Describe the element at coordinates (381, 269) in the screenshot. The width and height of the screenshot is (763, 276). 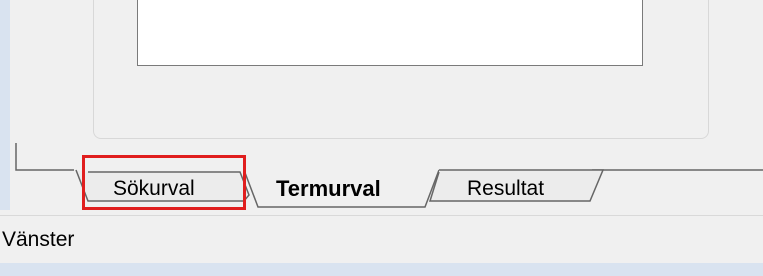
I see `window-frame-bottom` at that location.